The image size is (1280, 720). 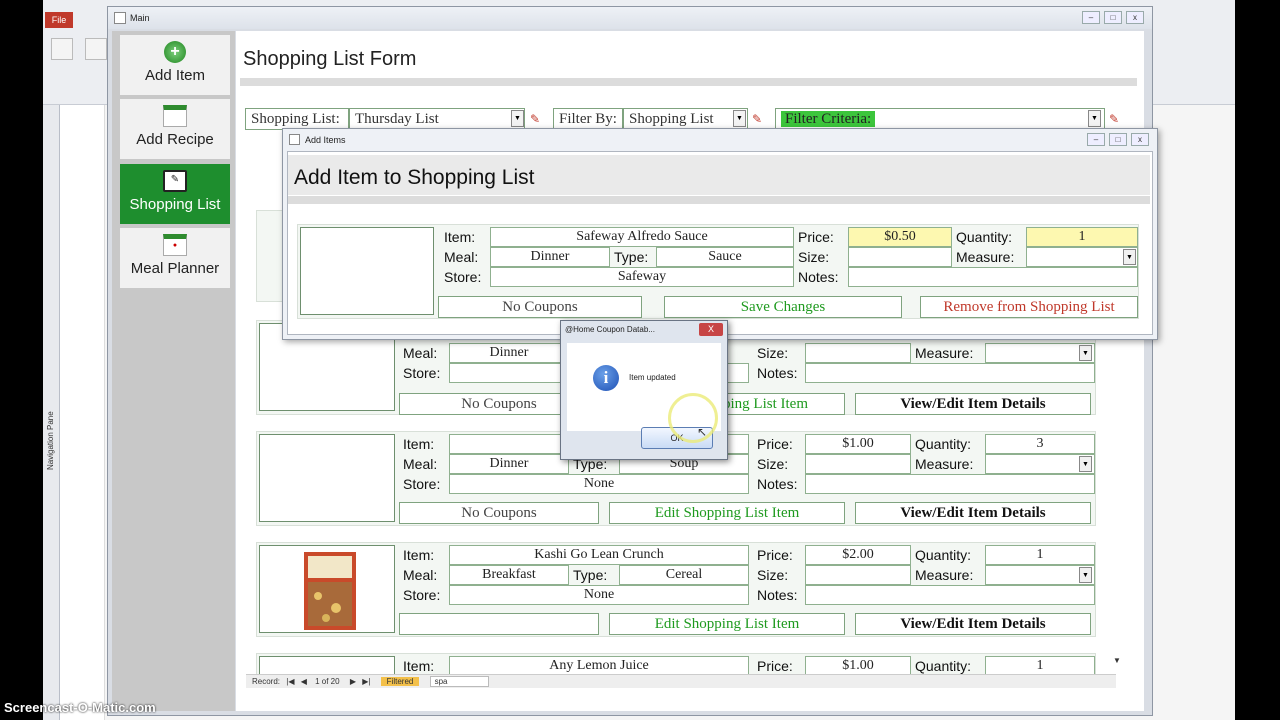 What do you see at coordinates (858, 555) in the screenshot?
I see `price-field: $2.00` at bounding box center [858, 555].